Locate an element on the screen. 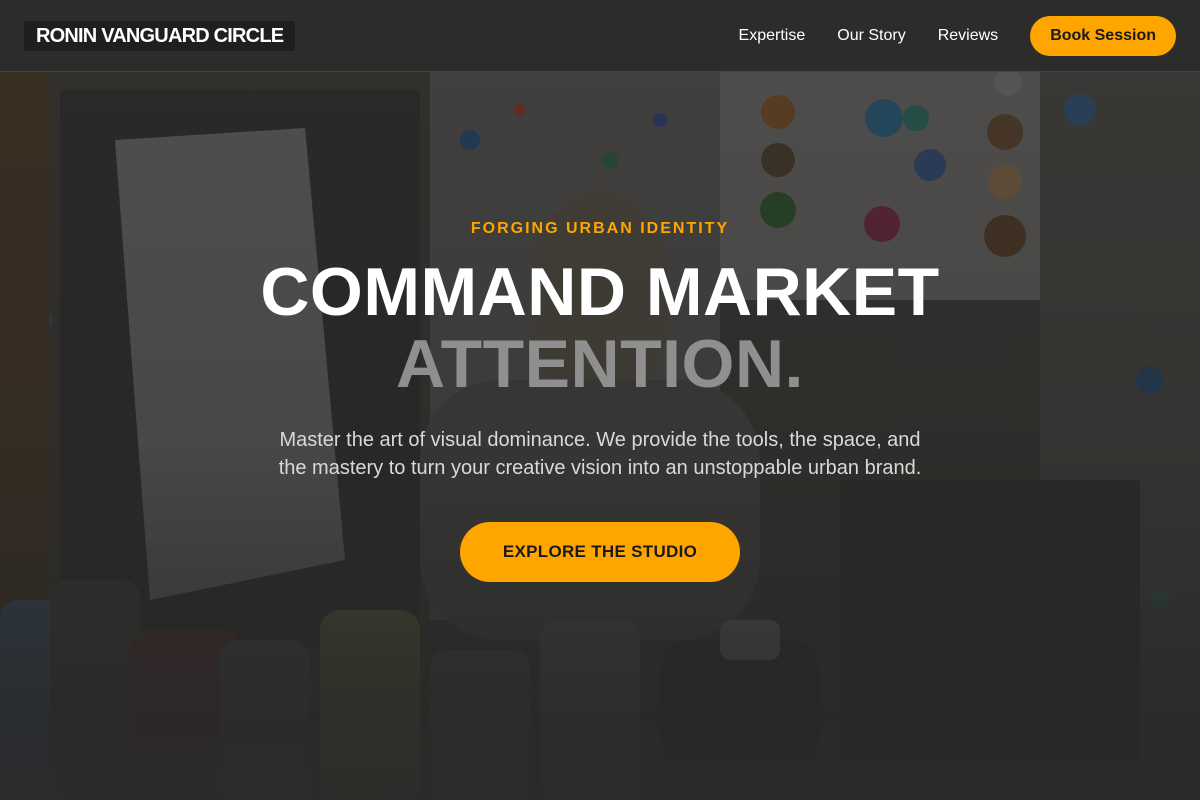 Image resolution: width=1200 pixels, height=800 pixels. main-nav: Expertise Our Story Reviews Book Session is located at coordinates (941, 35).